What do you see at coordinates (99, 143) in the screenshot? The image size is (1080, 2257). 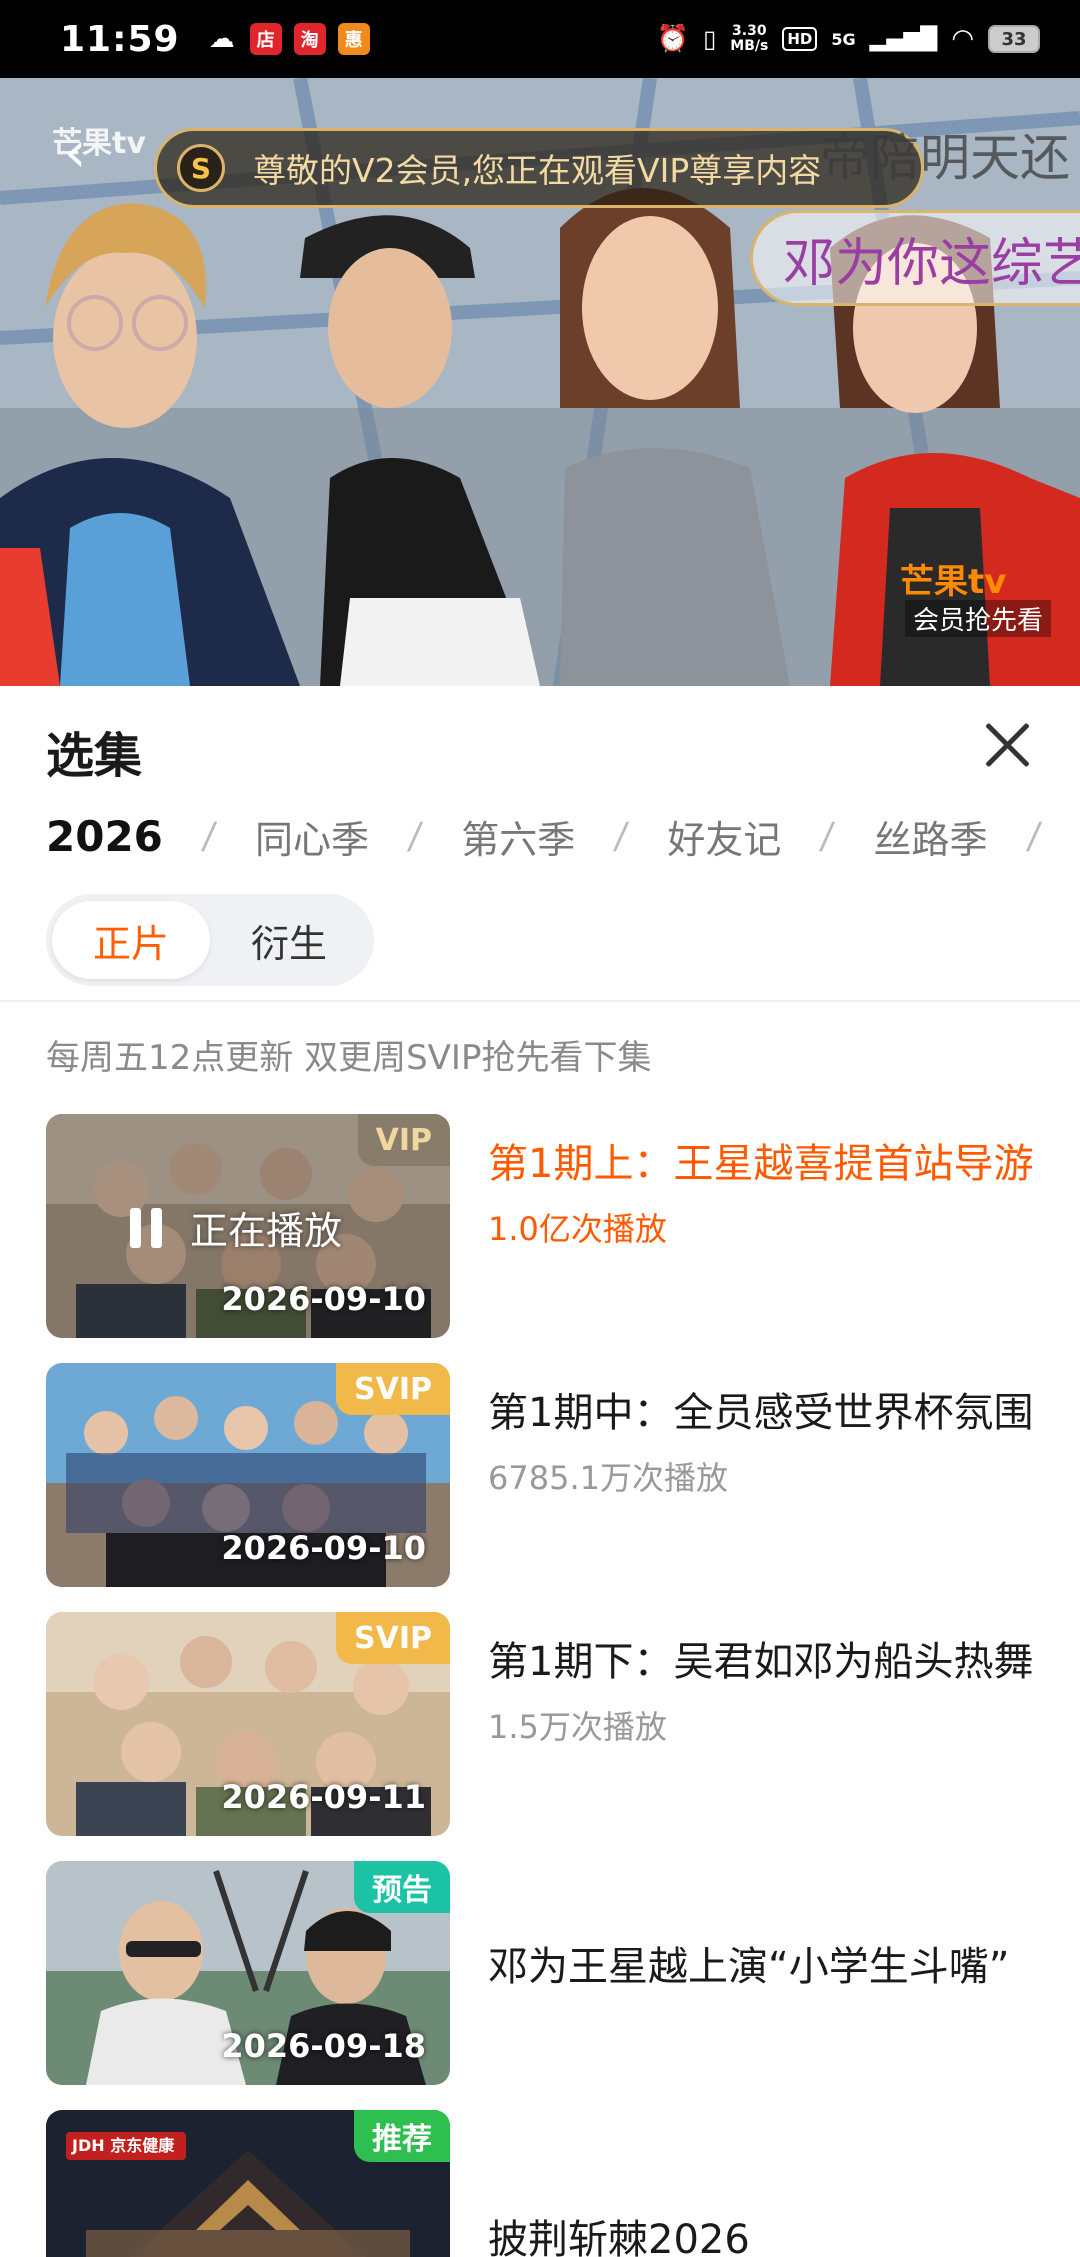 I see `mgtv-logo: 芒果tv` at bounding box center [99, 143].